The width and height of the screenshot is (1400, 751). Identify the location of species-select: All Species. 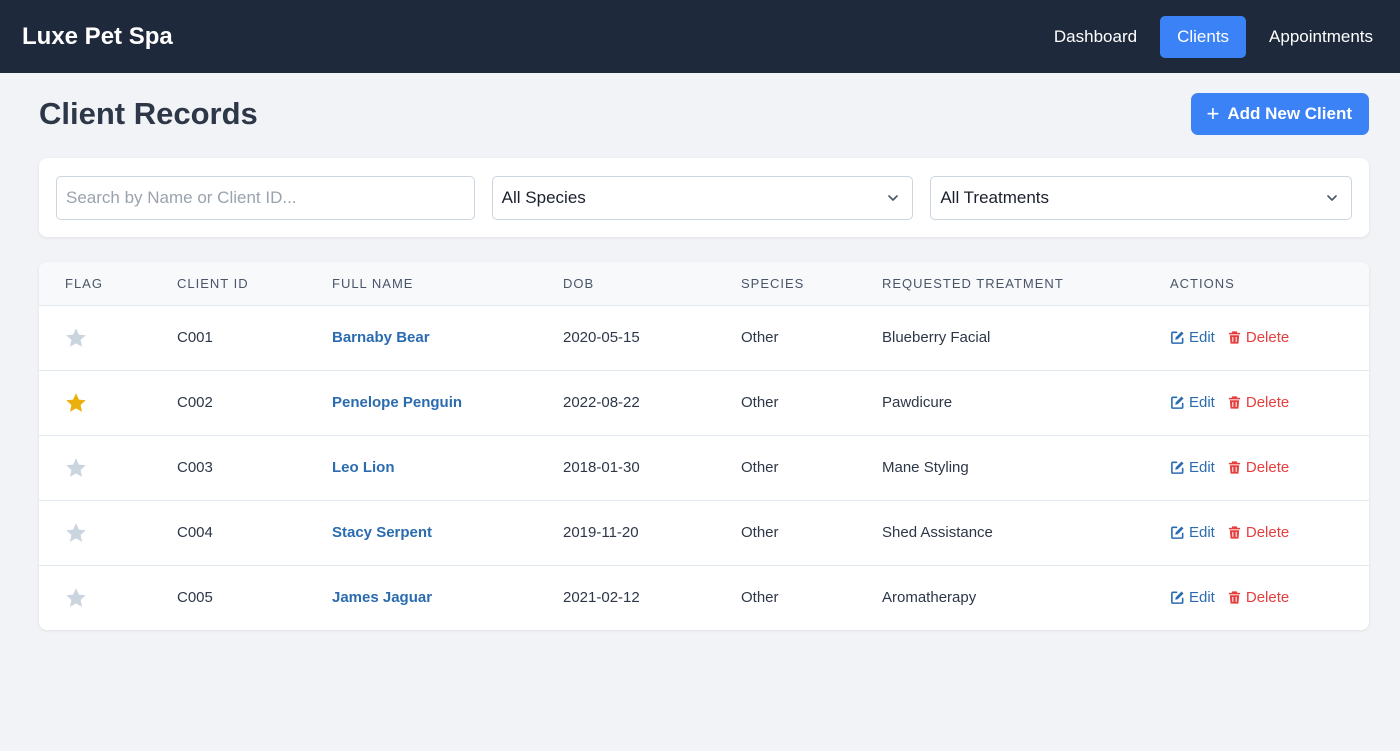
(702, 197).